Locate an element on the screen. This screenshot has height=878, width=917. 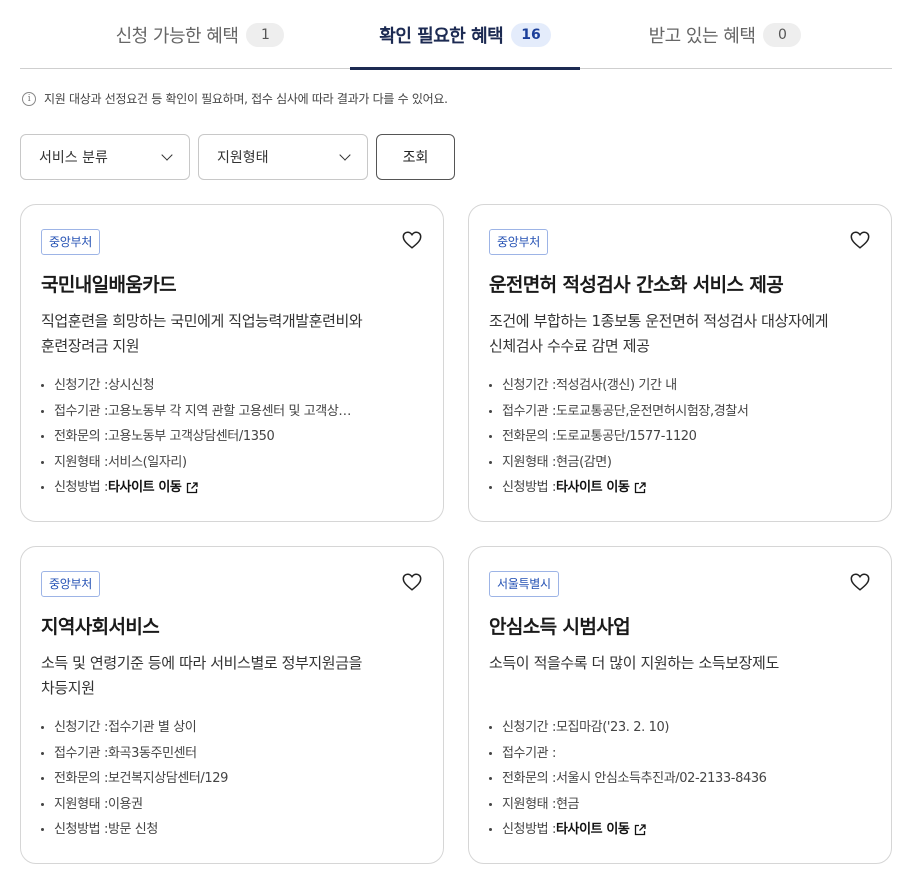
detail-period: 신청기간 : 적성검사(갱신) 기간 내 is located at coordinates (680, 386).